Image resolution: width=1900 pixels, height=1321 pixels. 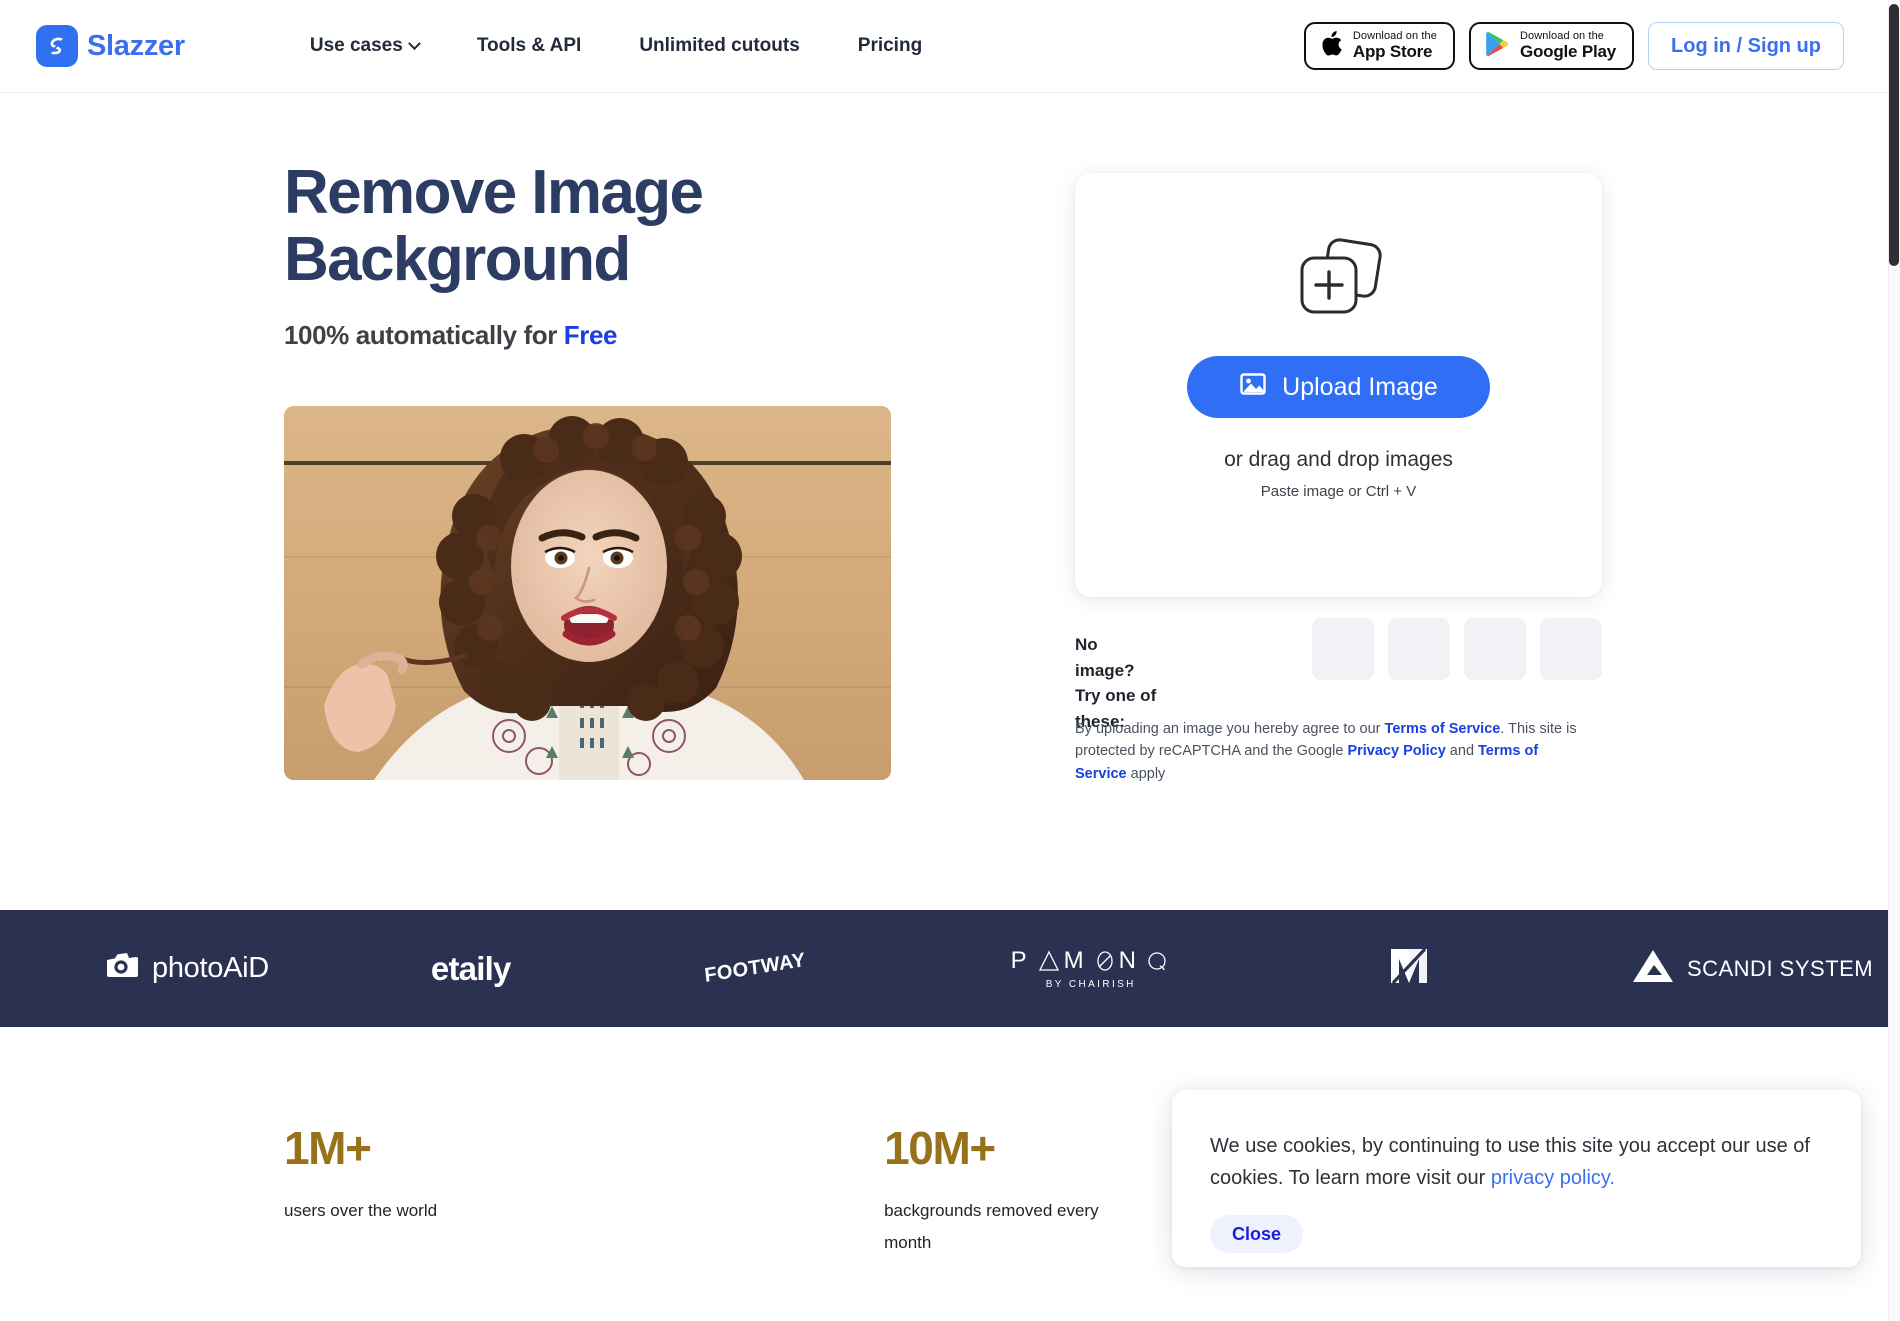 What do you see at coordinates (414, 43) in the screenshot?
I see `chevron-down-icon` at bounding box center [414, 43].